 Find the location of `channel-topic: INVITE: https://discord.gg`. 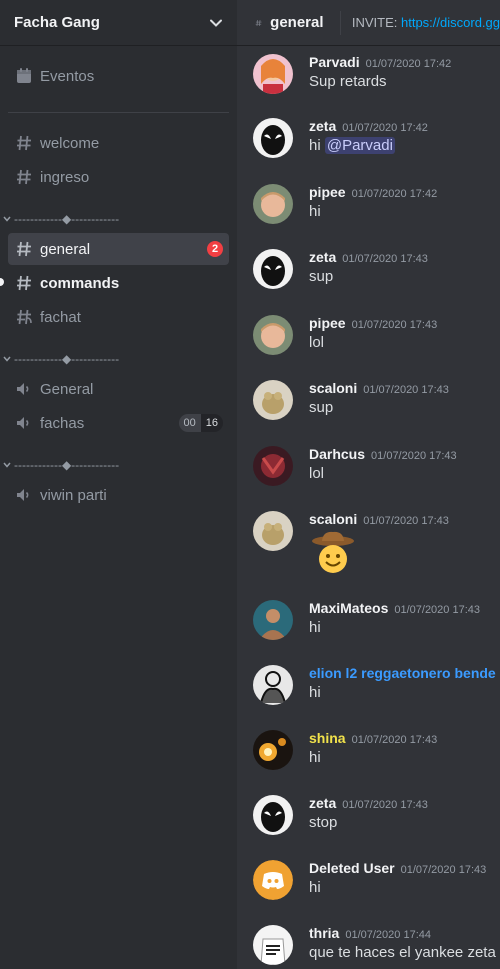

channel-topic: INVITE: https://discord.gg is located at coordinates (426, 22).